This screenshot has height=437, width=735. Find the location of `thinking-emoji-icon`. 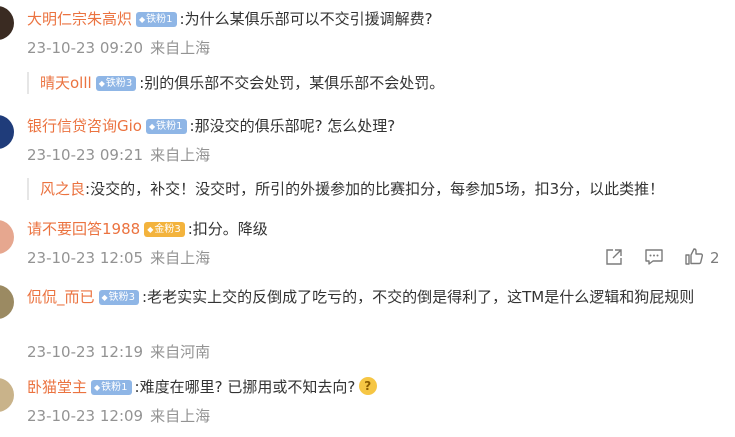

thinking-emoji-icon is located at coordinates (368, 386).